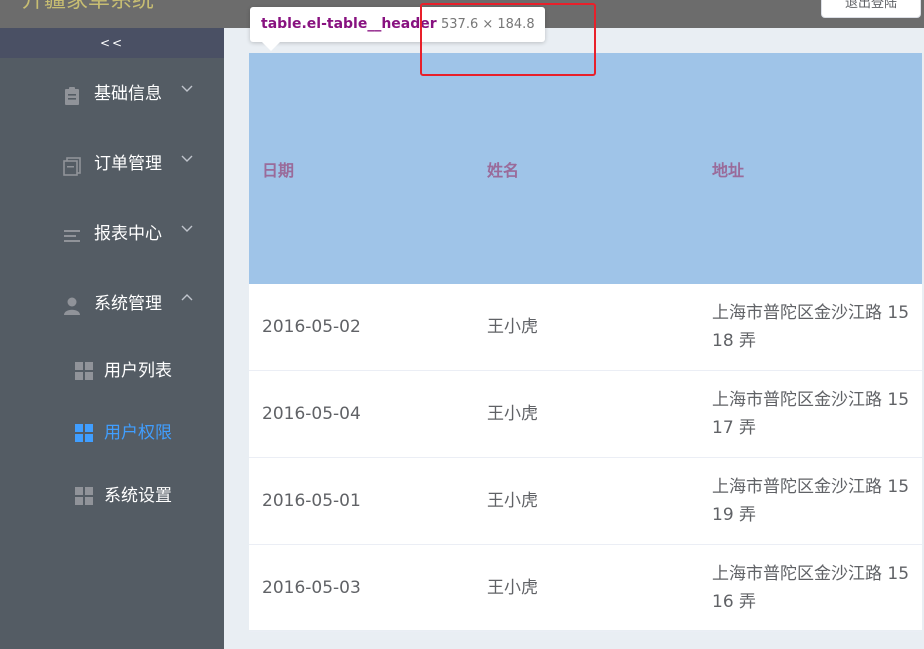 The image size is (924, 649). Describe the element at coordinates (585, 501) in the screenshot. I see `table-row: 2016-05-01 王小虎 上海市普陀区金沙江路 1519 弄` at that location.